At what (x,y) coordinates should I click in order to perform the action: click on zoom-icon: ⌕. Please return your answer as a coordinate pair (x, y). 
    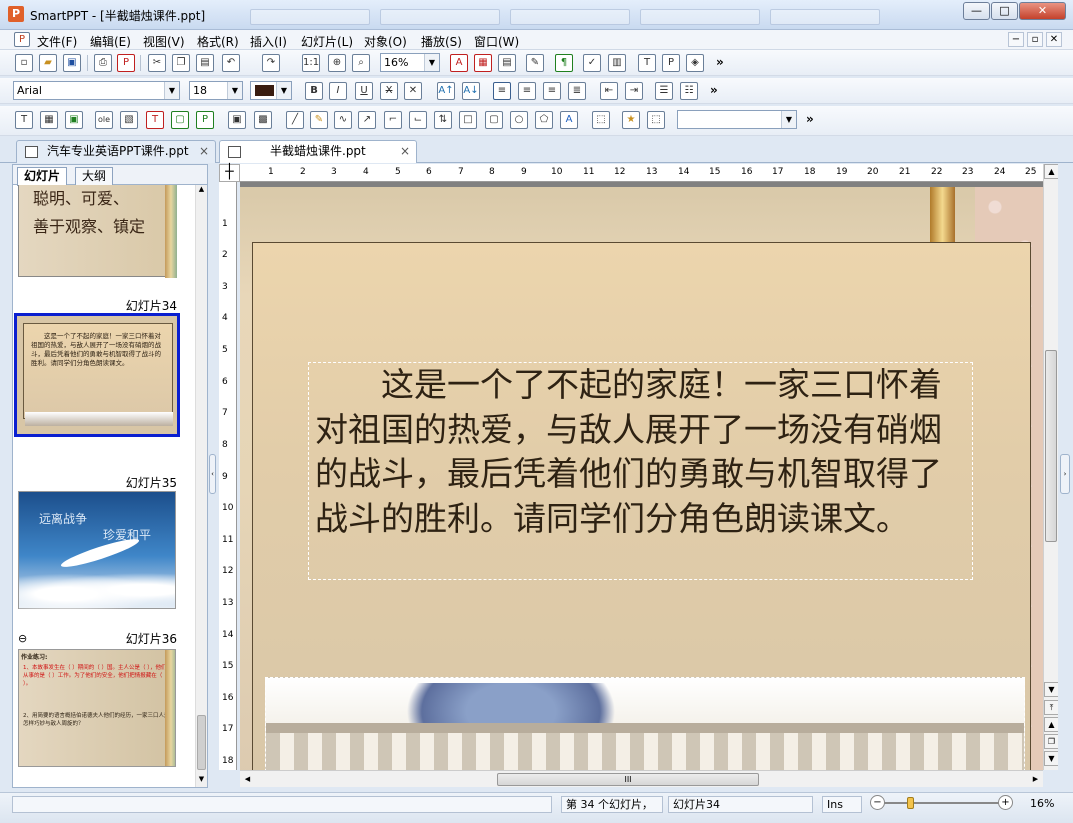
    Looking at the image, I should click on (361, 63).